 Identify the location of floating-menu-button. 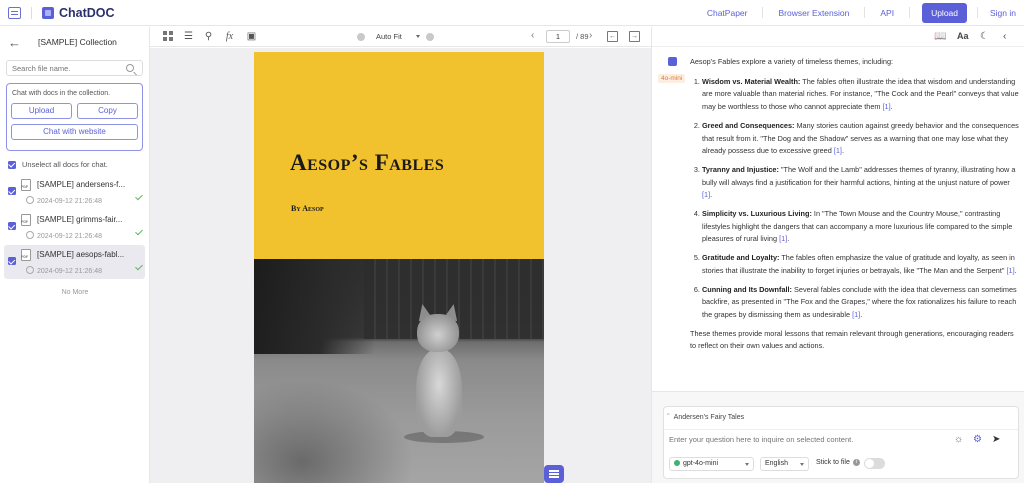
(554, 474).